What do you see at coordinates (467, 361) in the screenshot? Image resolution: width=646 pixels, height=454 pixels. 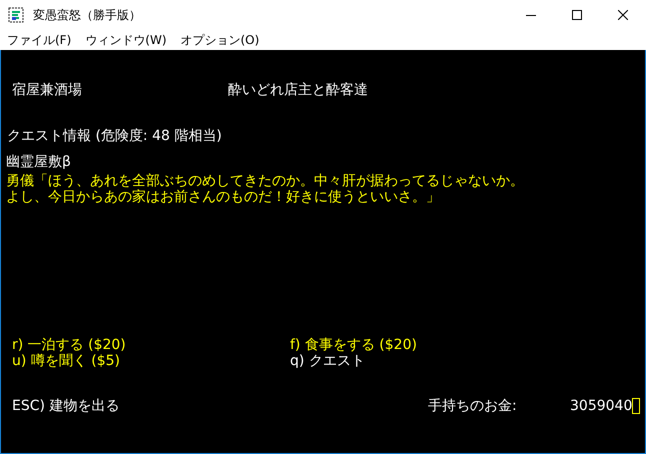 I see `menu-option: q) クエスト` at bounding box center [467, 361].